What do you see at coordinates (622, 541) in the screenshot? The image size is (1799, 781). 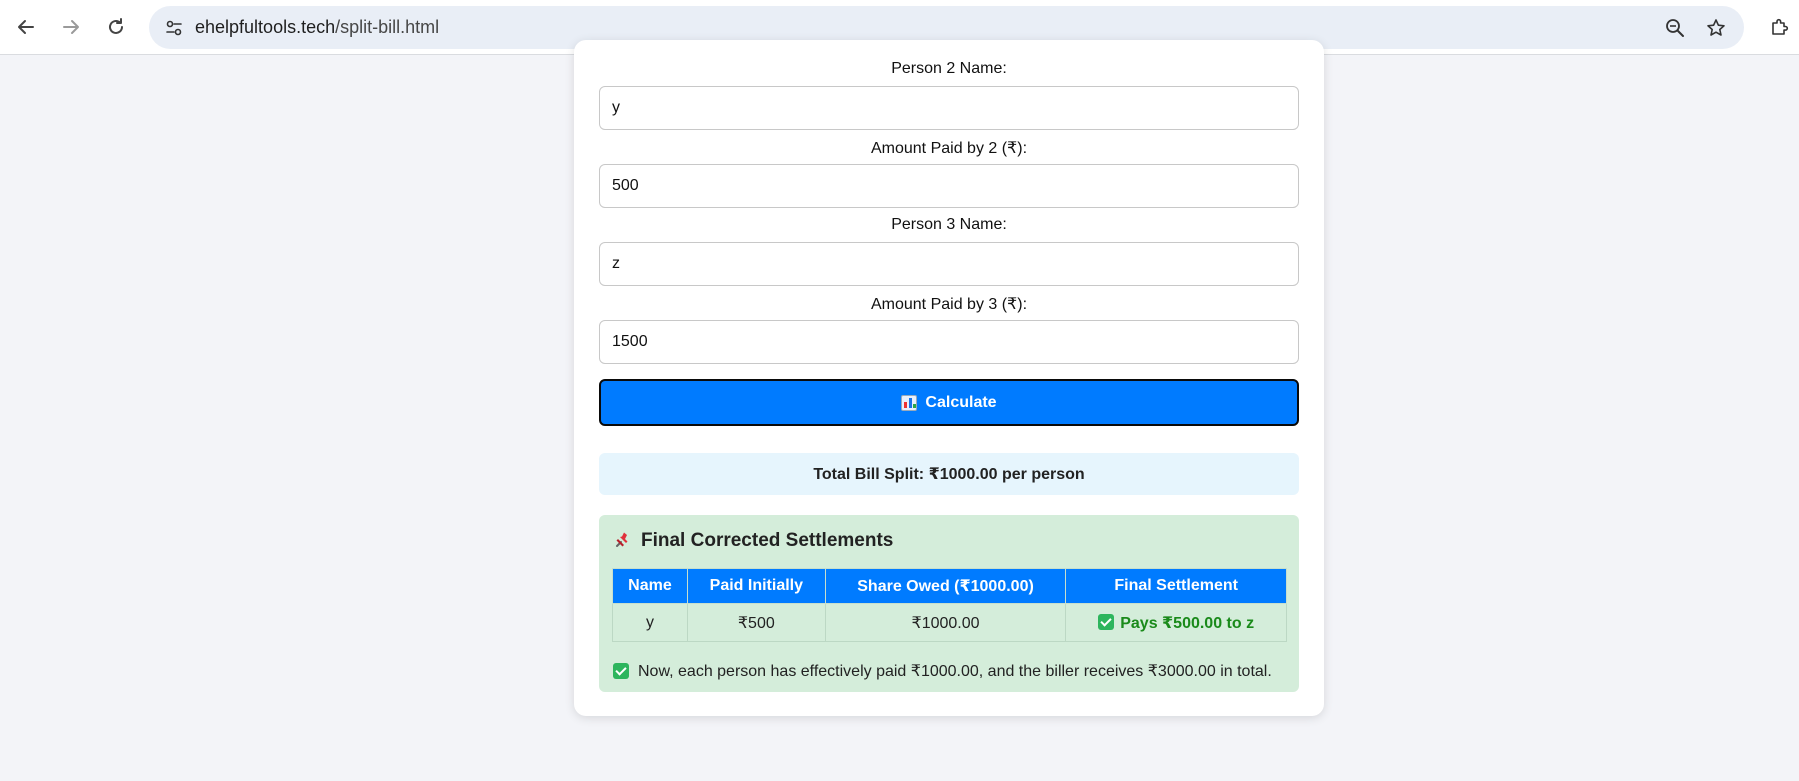 I see `pushpin-icon` at bounding box center [622, 541].